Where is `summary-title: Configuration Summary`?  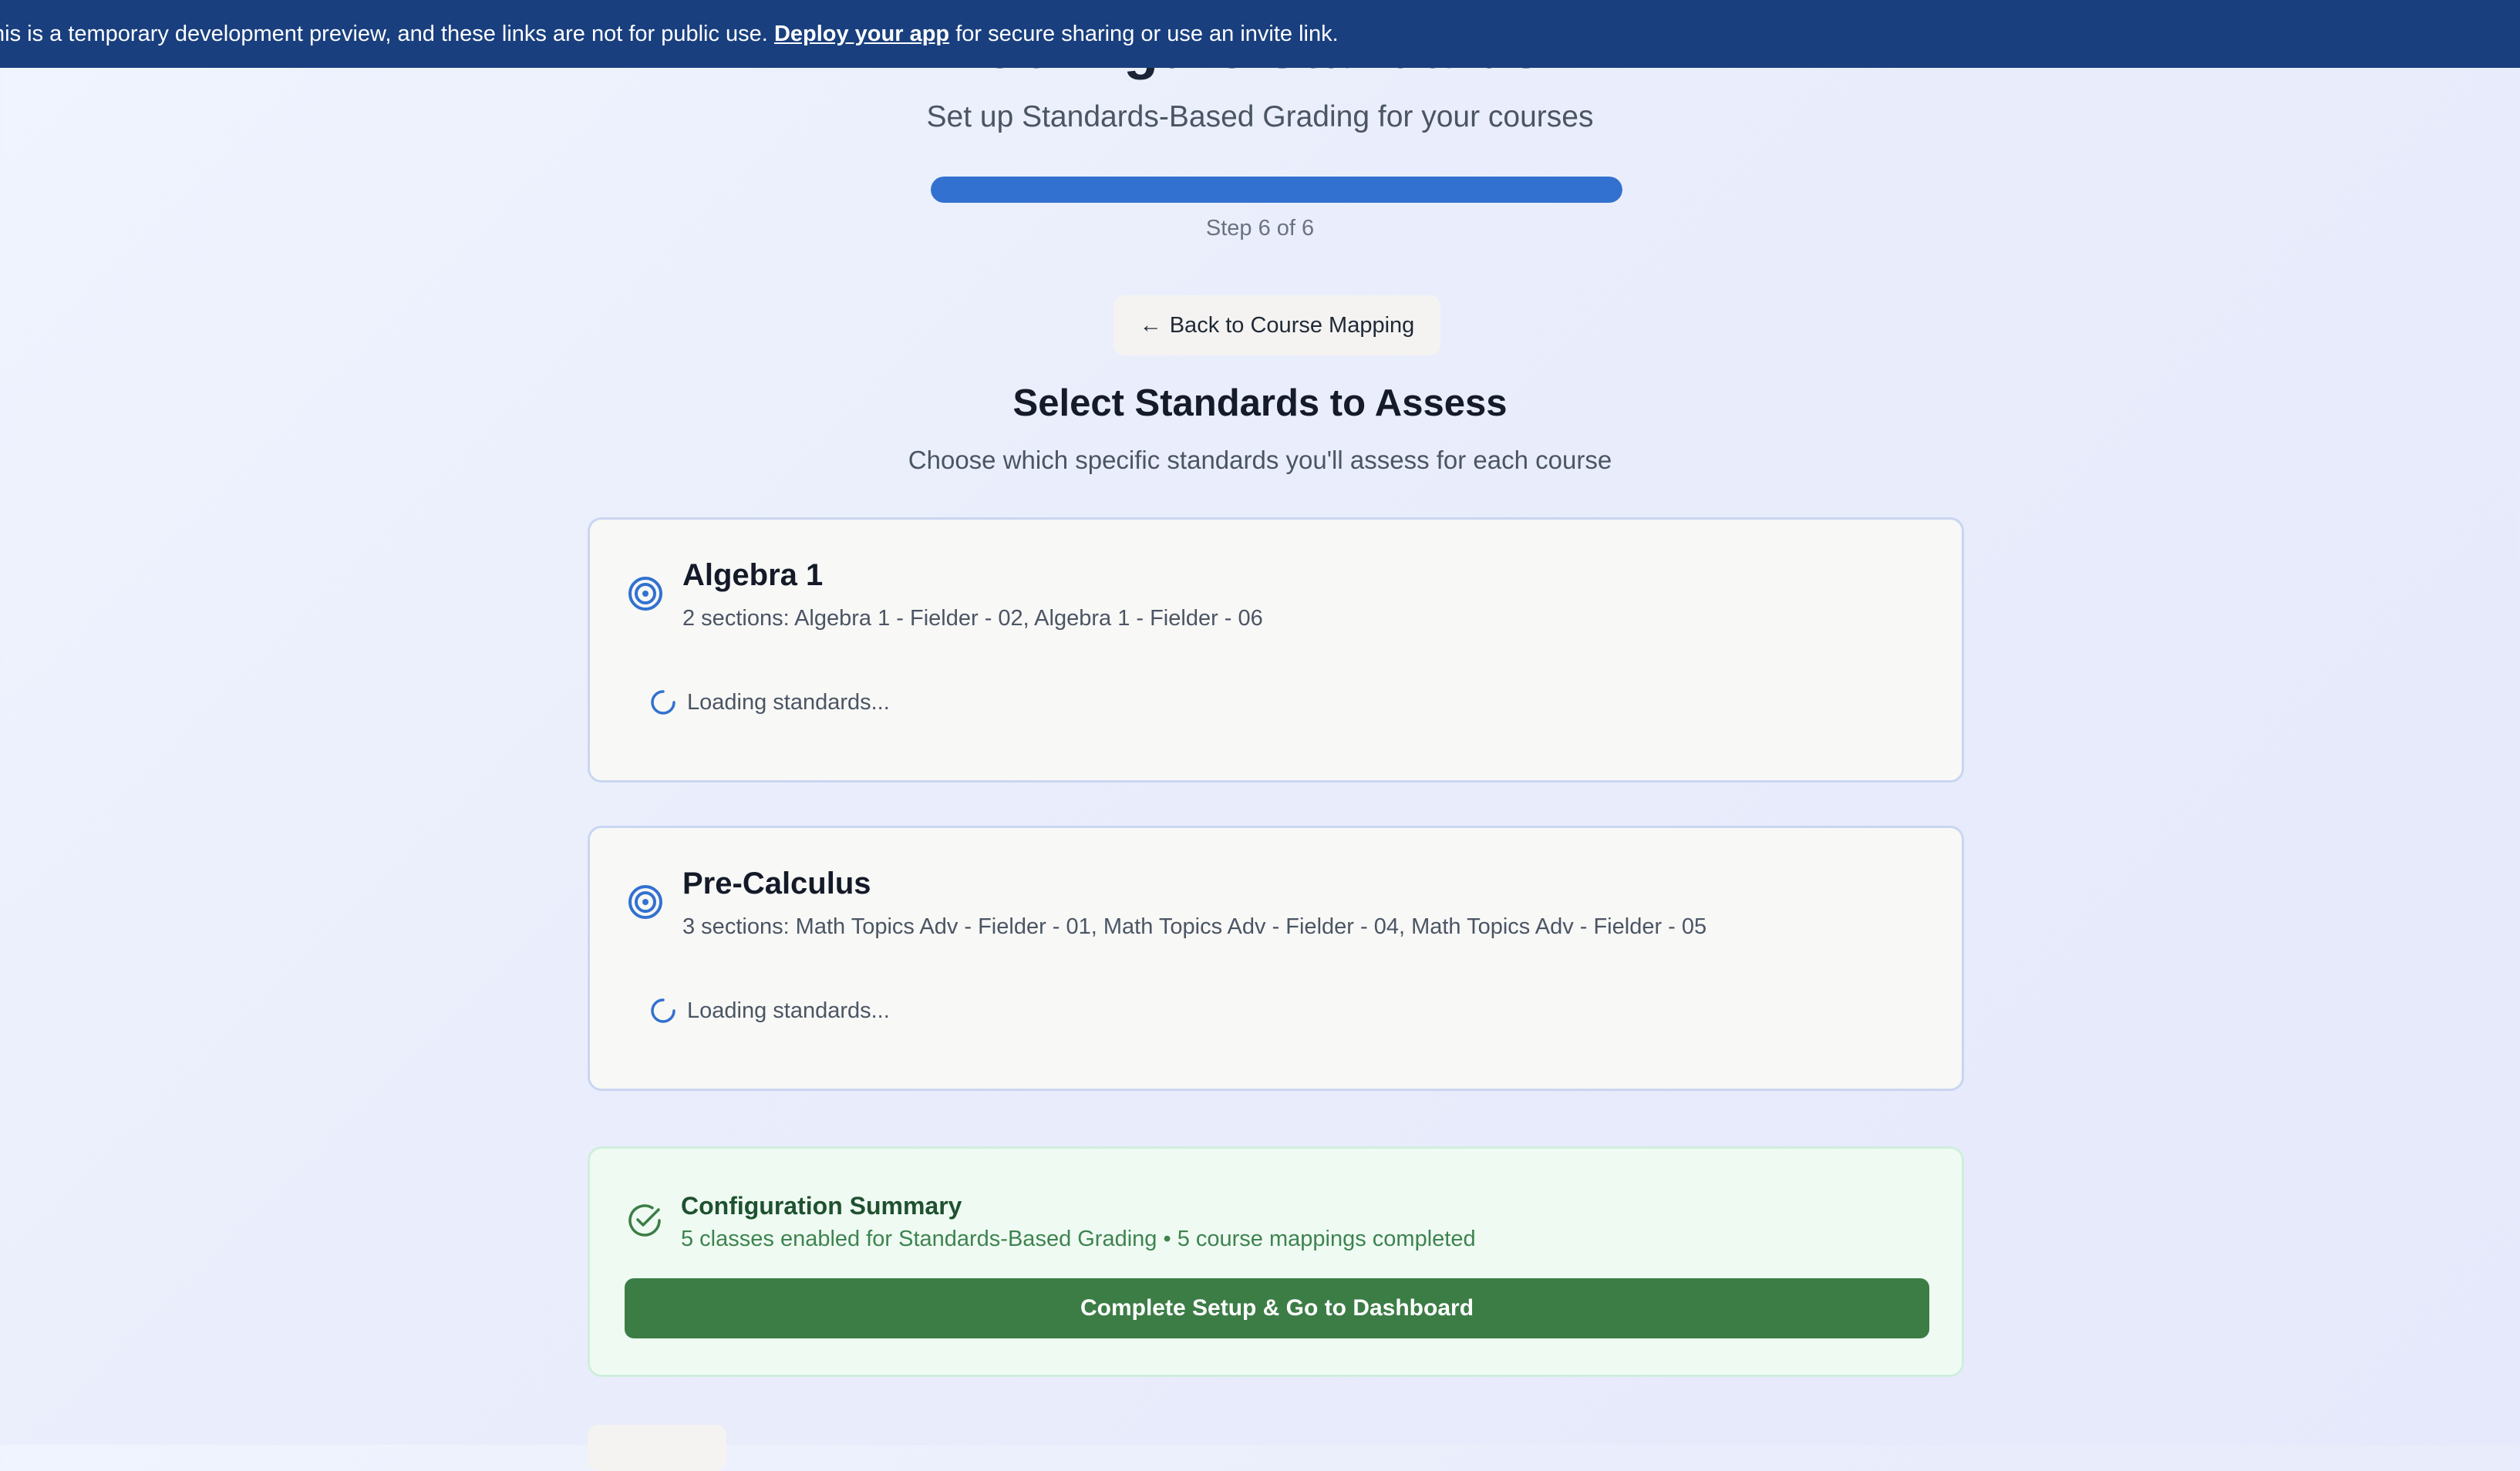
summary-title: Configuration Summary is located at coordinates (821, 1206).